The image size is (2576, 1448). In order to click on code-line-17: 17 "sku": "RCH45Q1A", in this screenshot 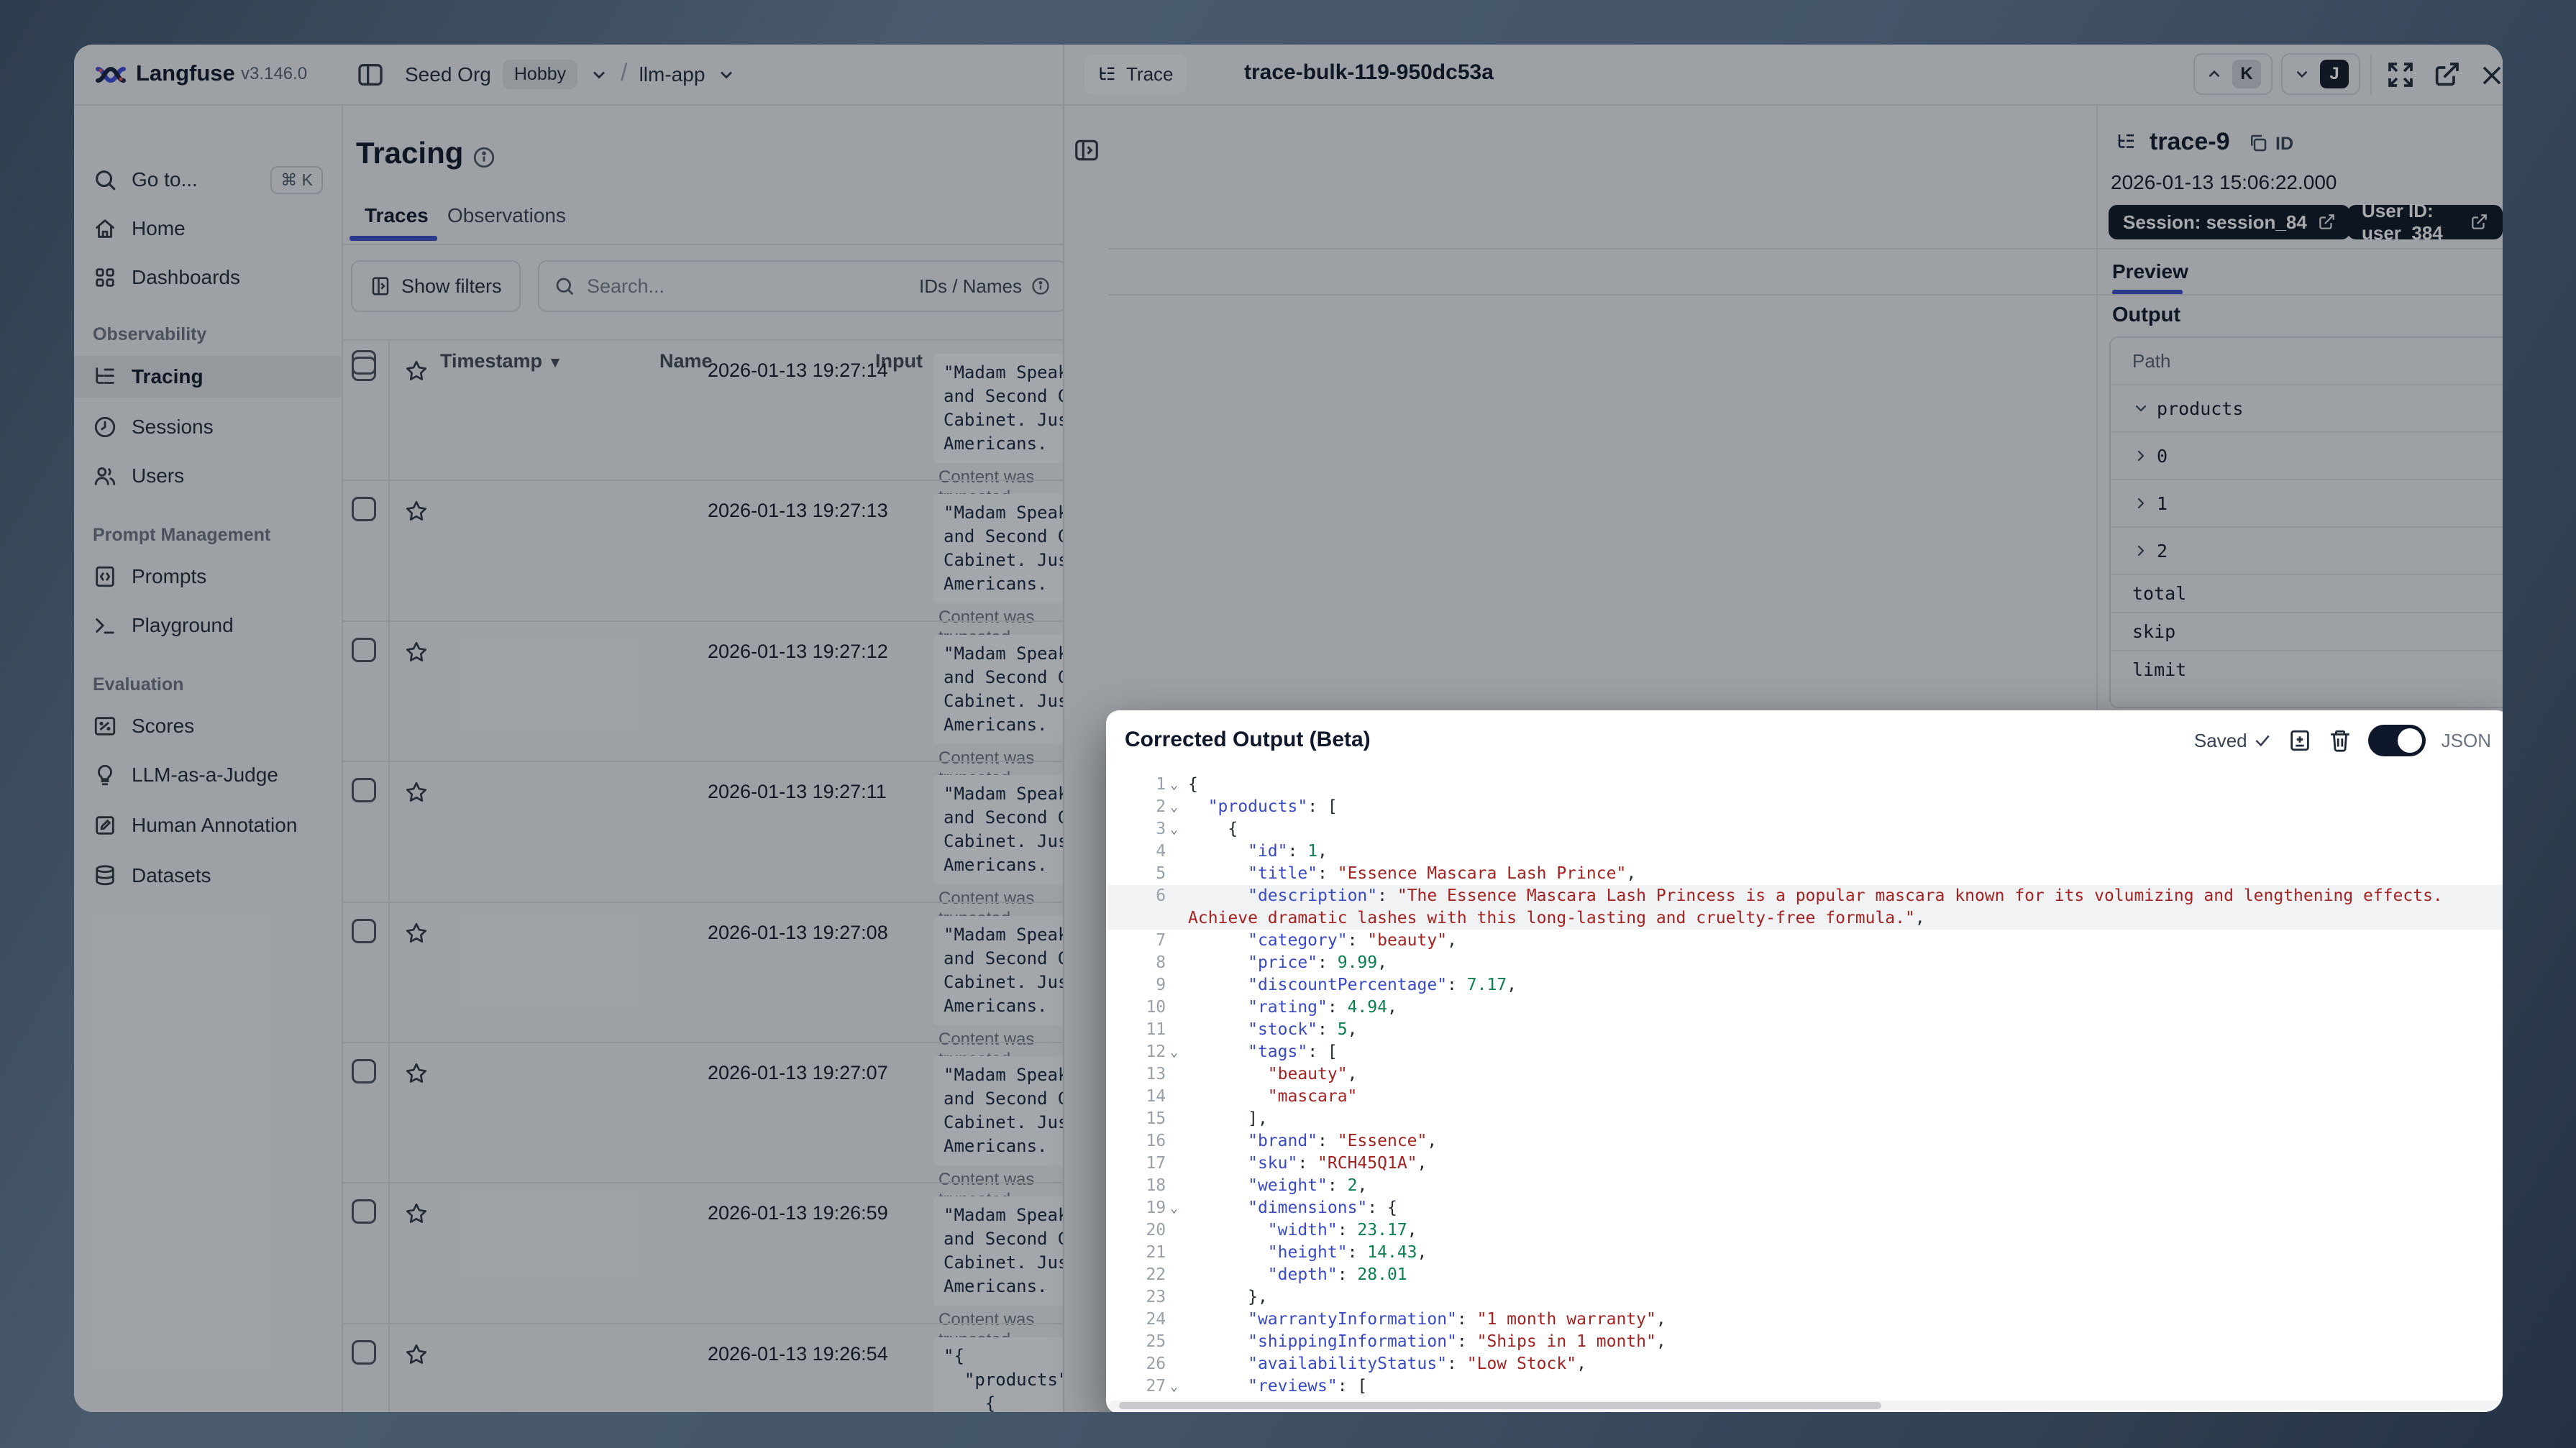, I will do `click(1805, 1164)`.